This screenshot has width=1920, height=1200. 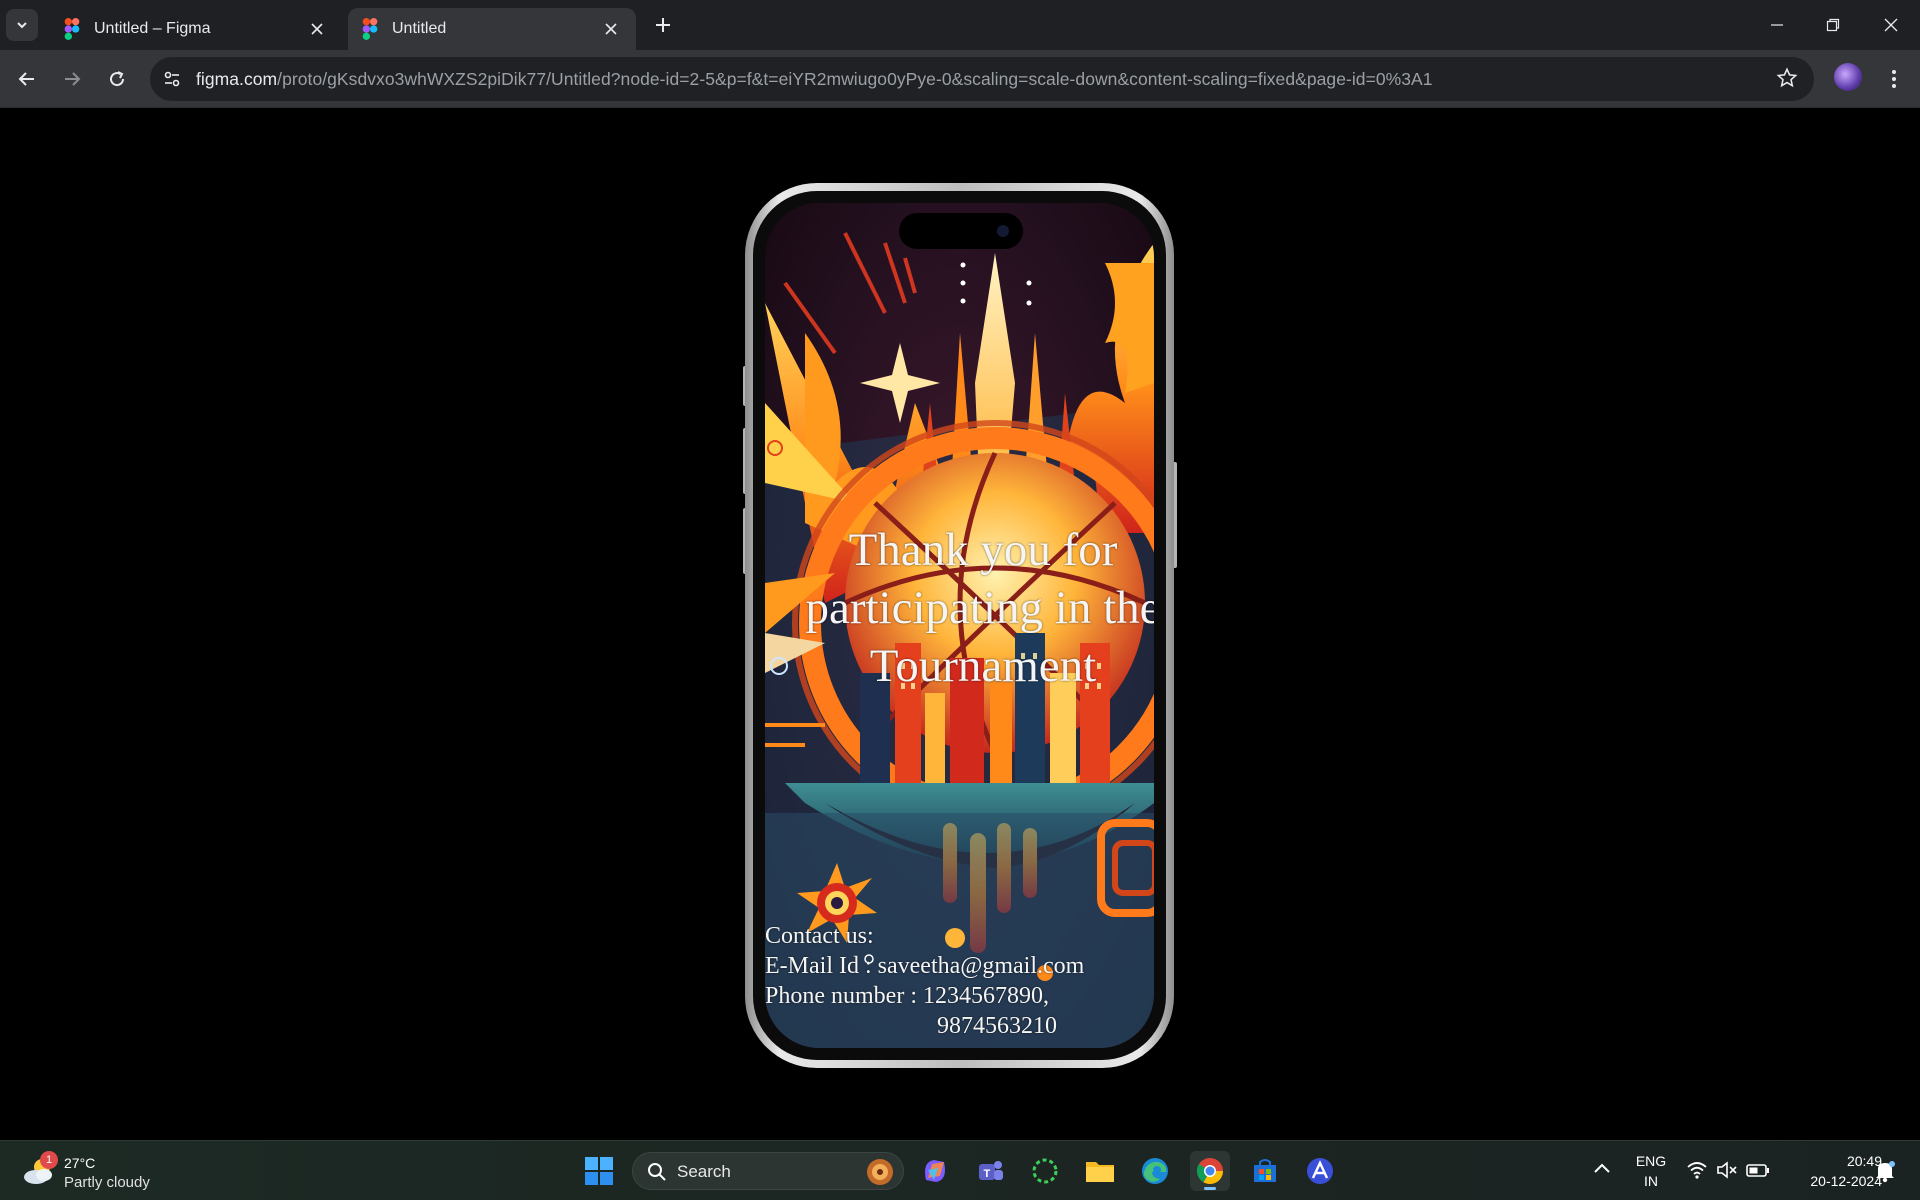 I want to click on new-tab-button, so click(x=663, y=25).